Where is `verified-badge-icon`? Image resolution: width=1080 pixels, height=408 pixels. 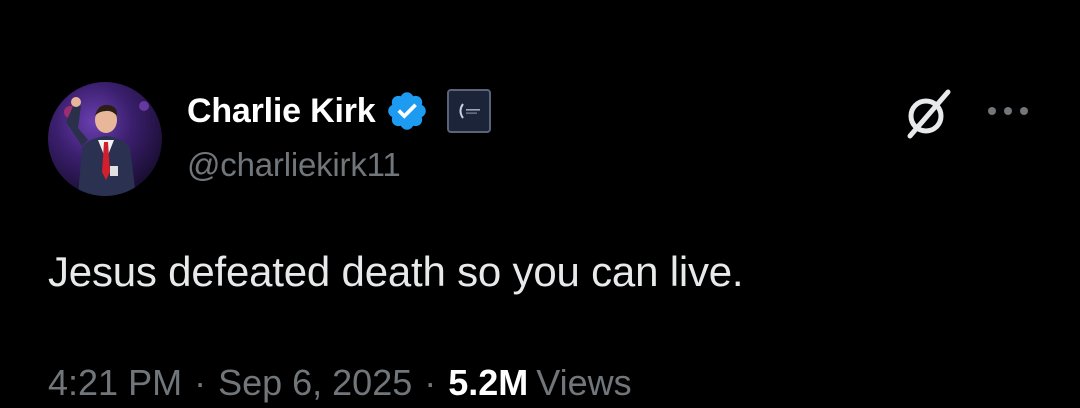 verified-badge-icon is located at coordinates (407, 111).